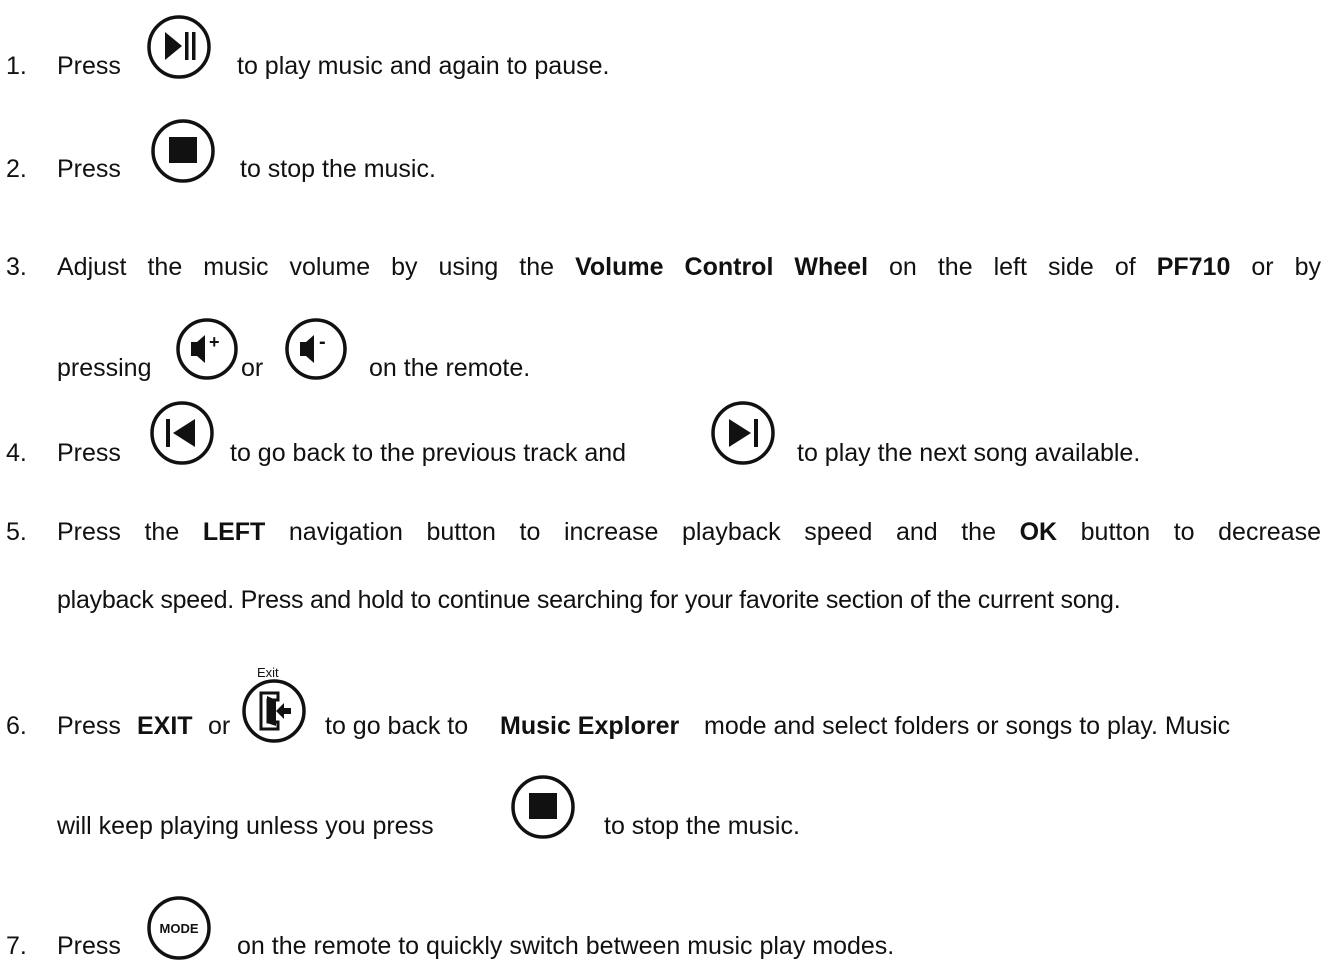  I want to click on item-text: on the remote., so click(450, 368).